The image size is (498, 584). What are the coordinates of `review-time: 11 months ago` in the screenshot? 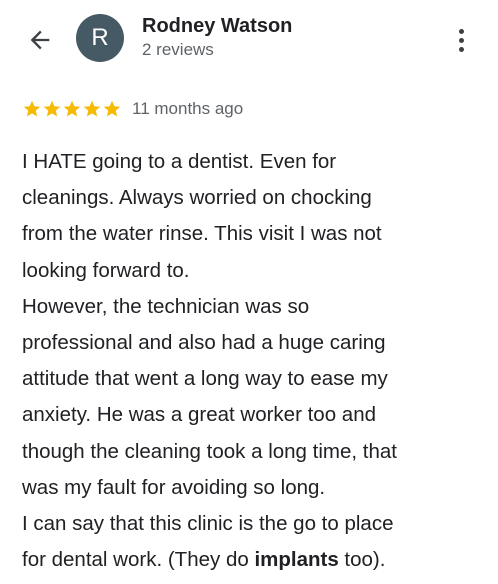 It's located at (188, 108).